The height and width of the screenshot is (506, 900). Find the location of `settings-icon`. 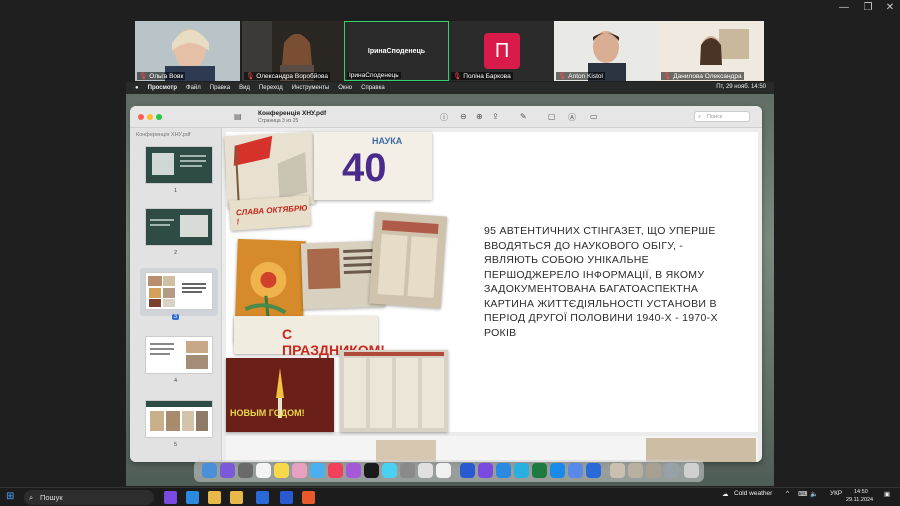

settings-icon is located at coordinates (407, 470).